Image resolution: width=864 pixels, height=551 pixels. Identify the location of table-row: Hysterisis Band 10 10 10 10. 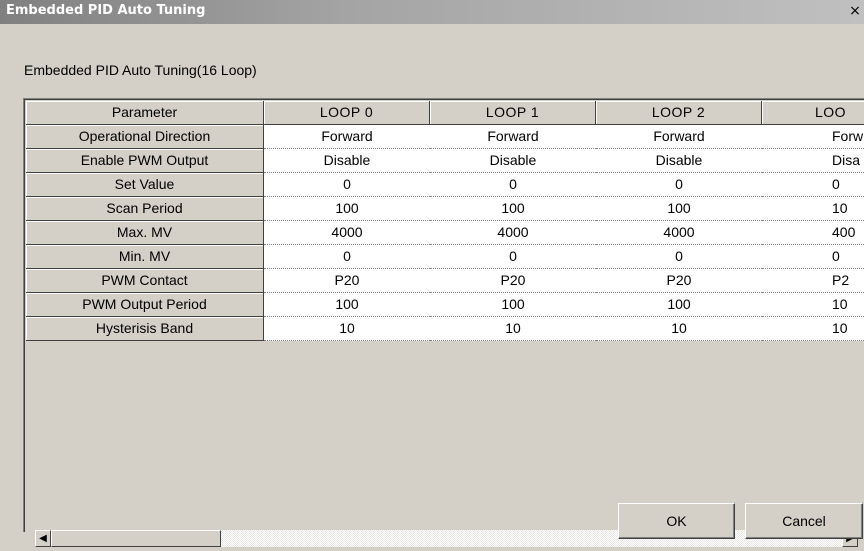
(445, 329).